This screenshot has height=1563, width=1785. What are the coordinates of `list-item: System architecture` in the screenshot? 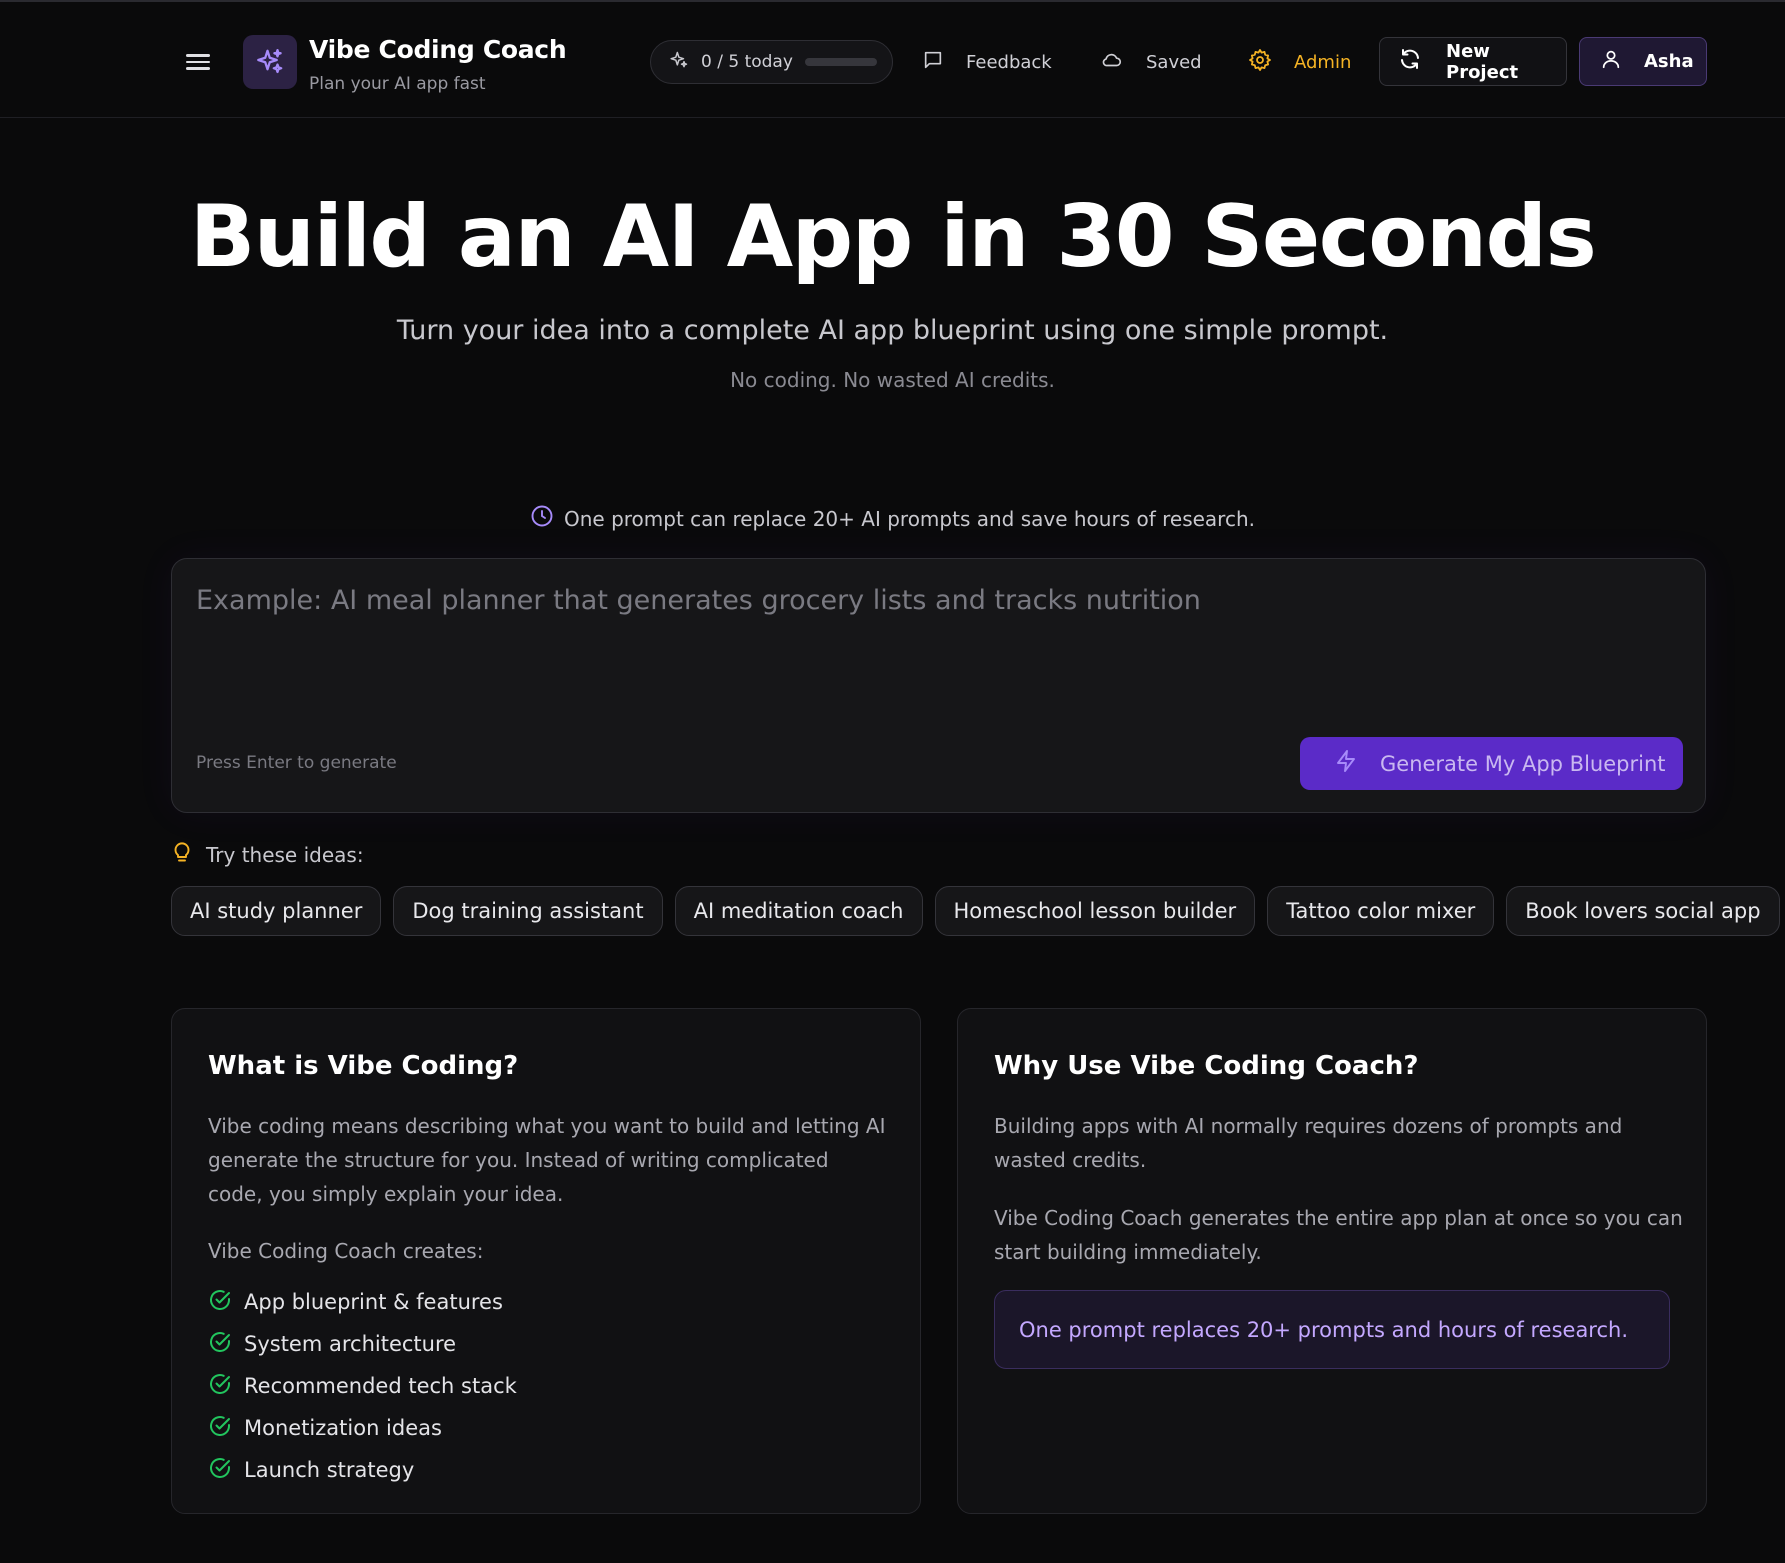 It's located at (362, 1344).